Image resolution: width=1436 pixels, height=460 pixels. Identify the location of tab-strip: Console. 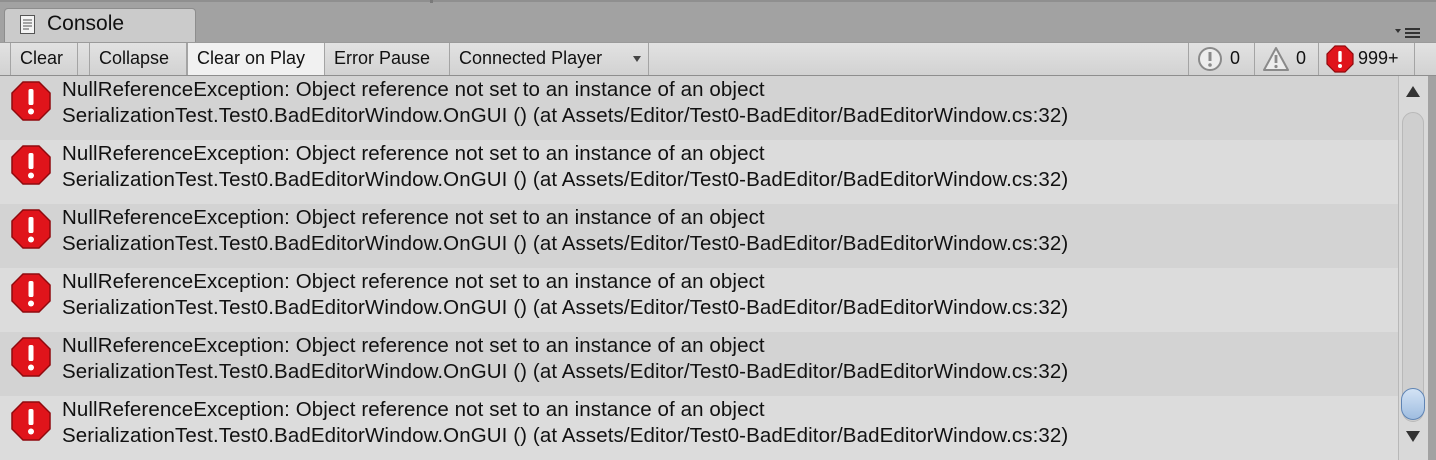
(718, 22).